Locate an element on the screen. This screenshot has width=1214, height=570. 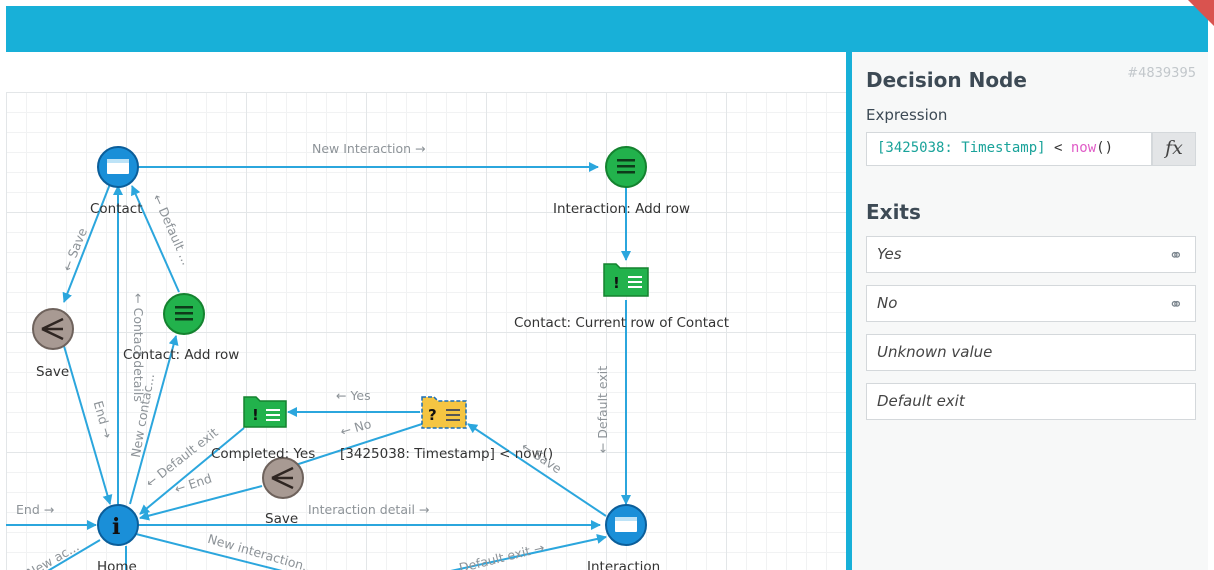
exit-yes: Yes ⚭ is located at coordinates (1031, 254).